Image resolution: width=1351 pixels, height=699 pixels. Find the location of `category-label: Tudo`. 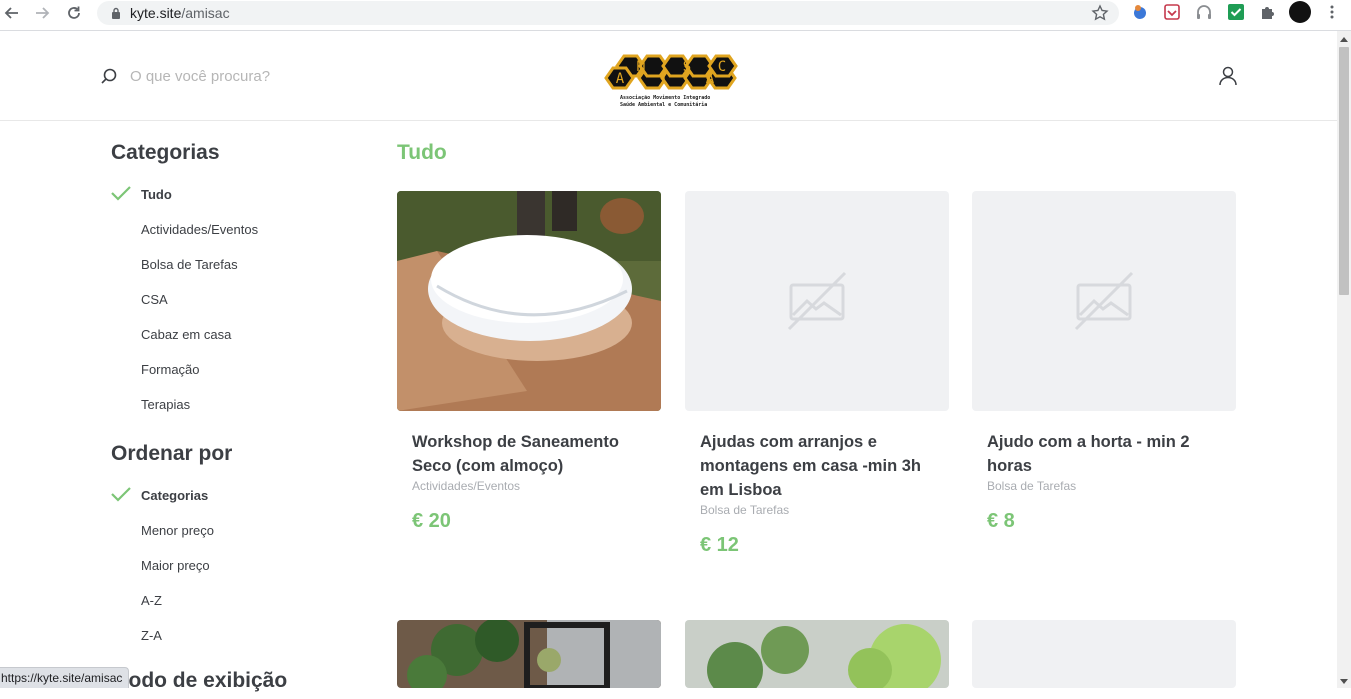

category-label: Tudo is located at coordinates (156, 194).